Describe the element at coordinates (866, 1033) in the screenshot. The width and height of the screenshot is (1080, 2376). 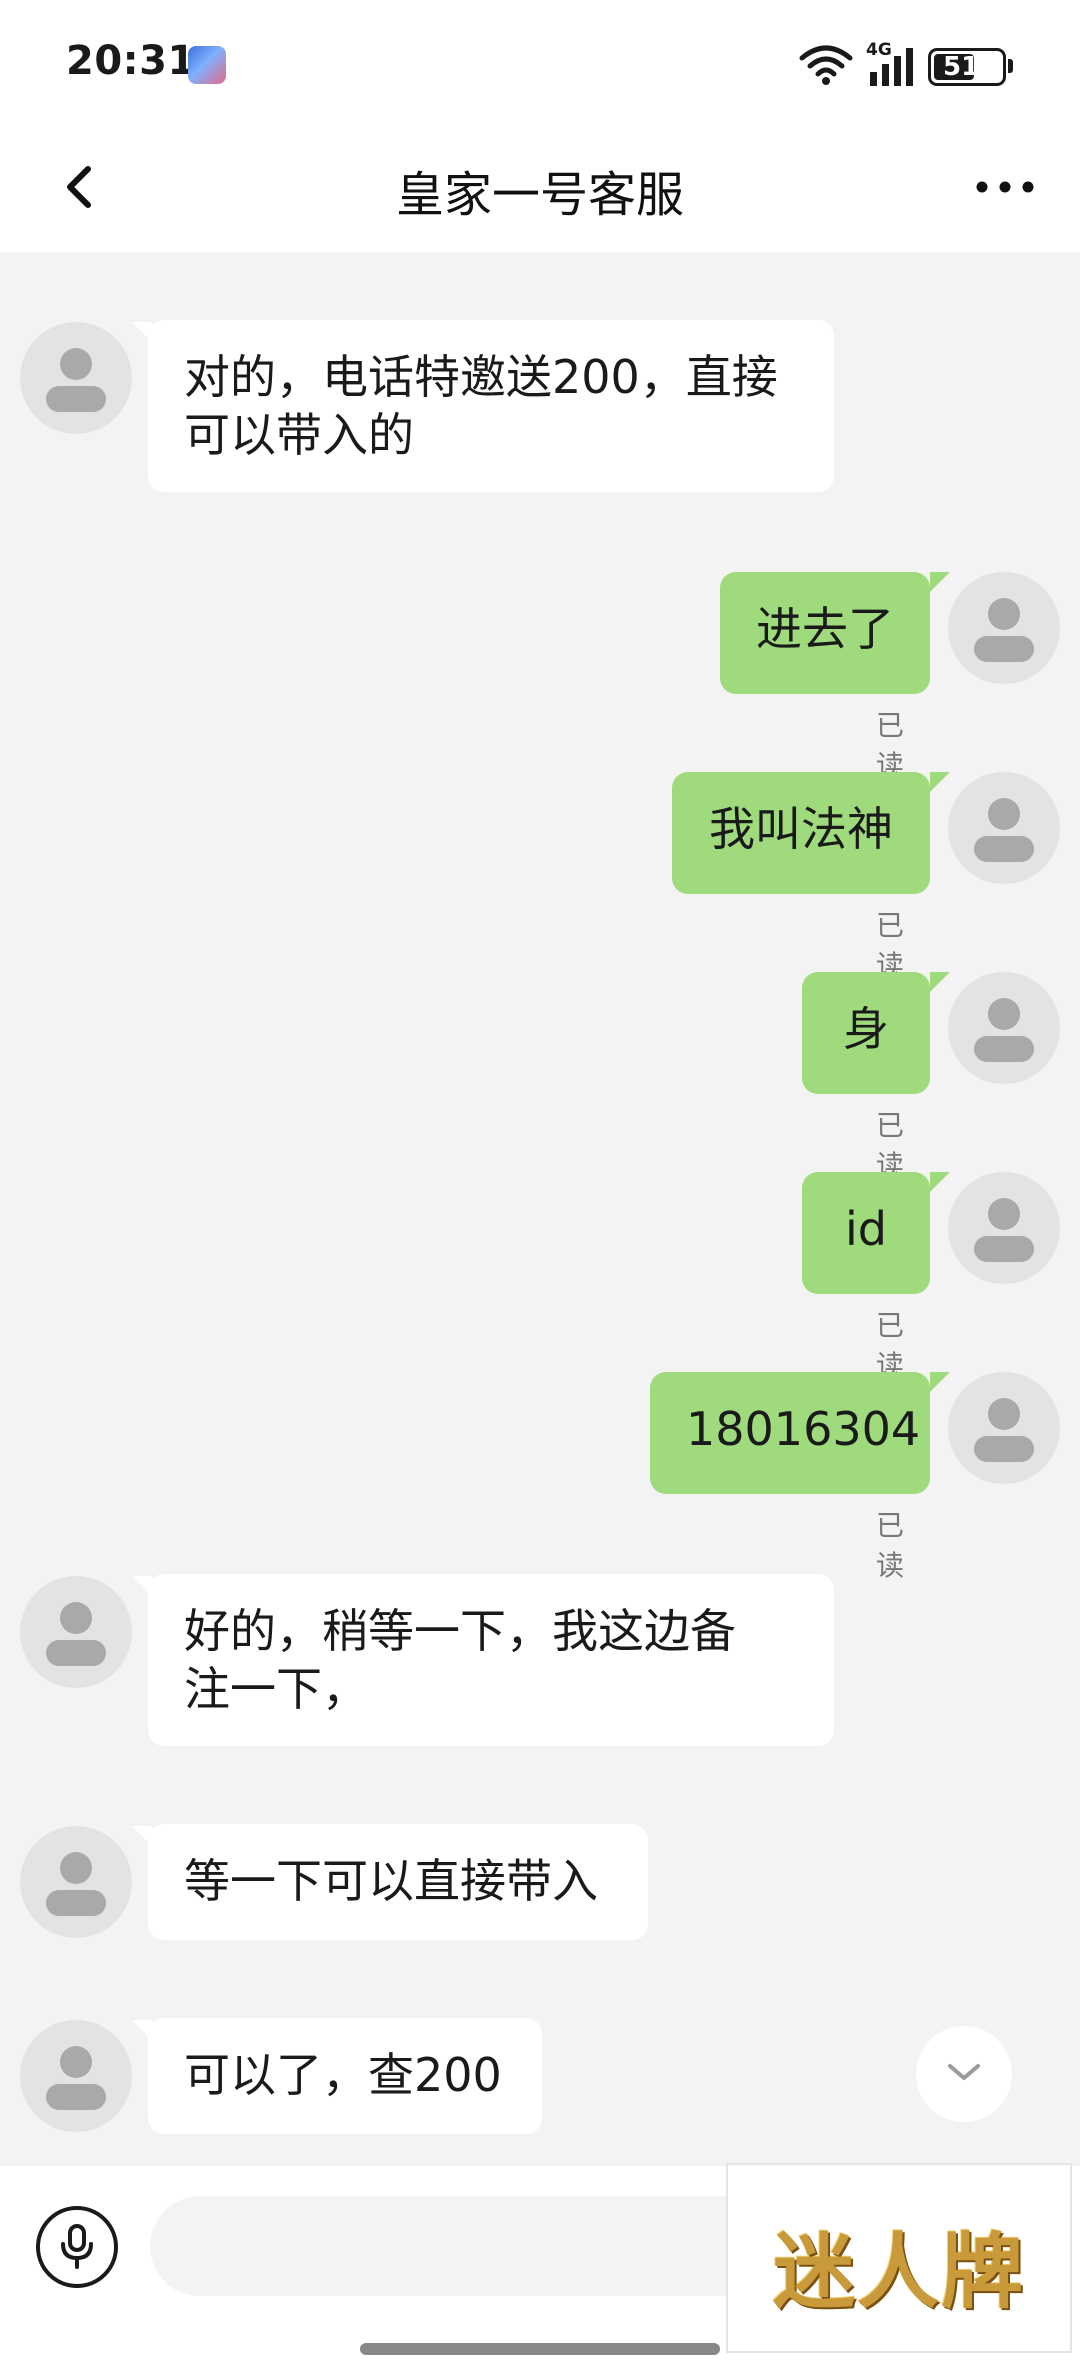
I see `message-bubble: 身` at that location.